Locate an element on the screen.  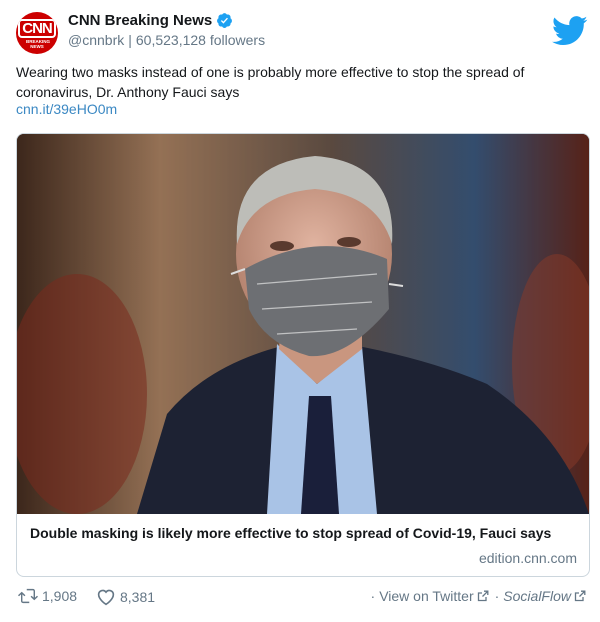
like-action: 8,381 is located at coordinates (125, 597).